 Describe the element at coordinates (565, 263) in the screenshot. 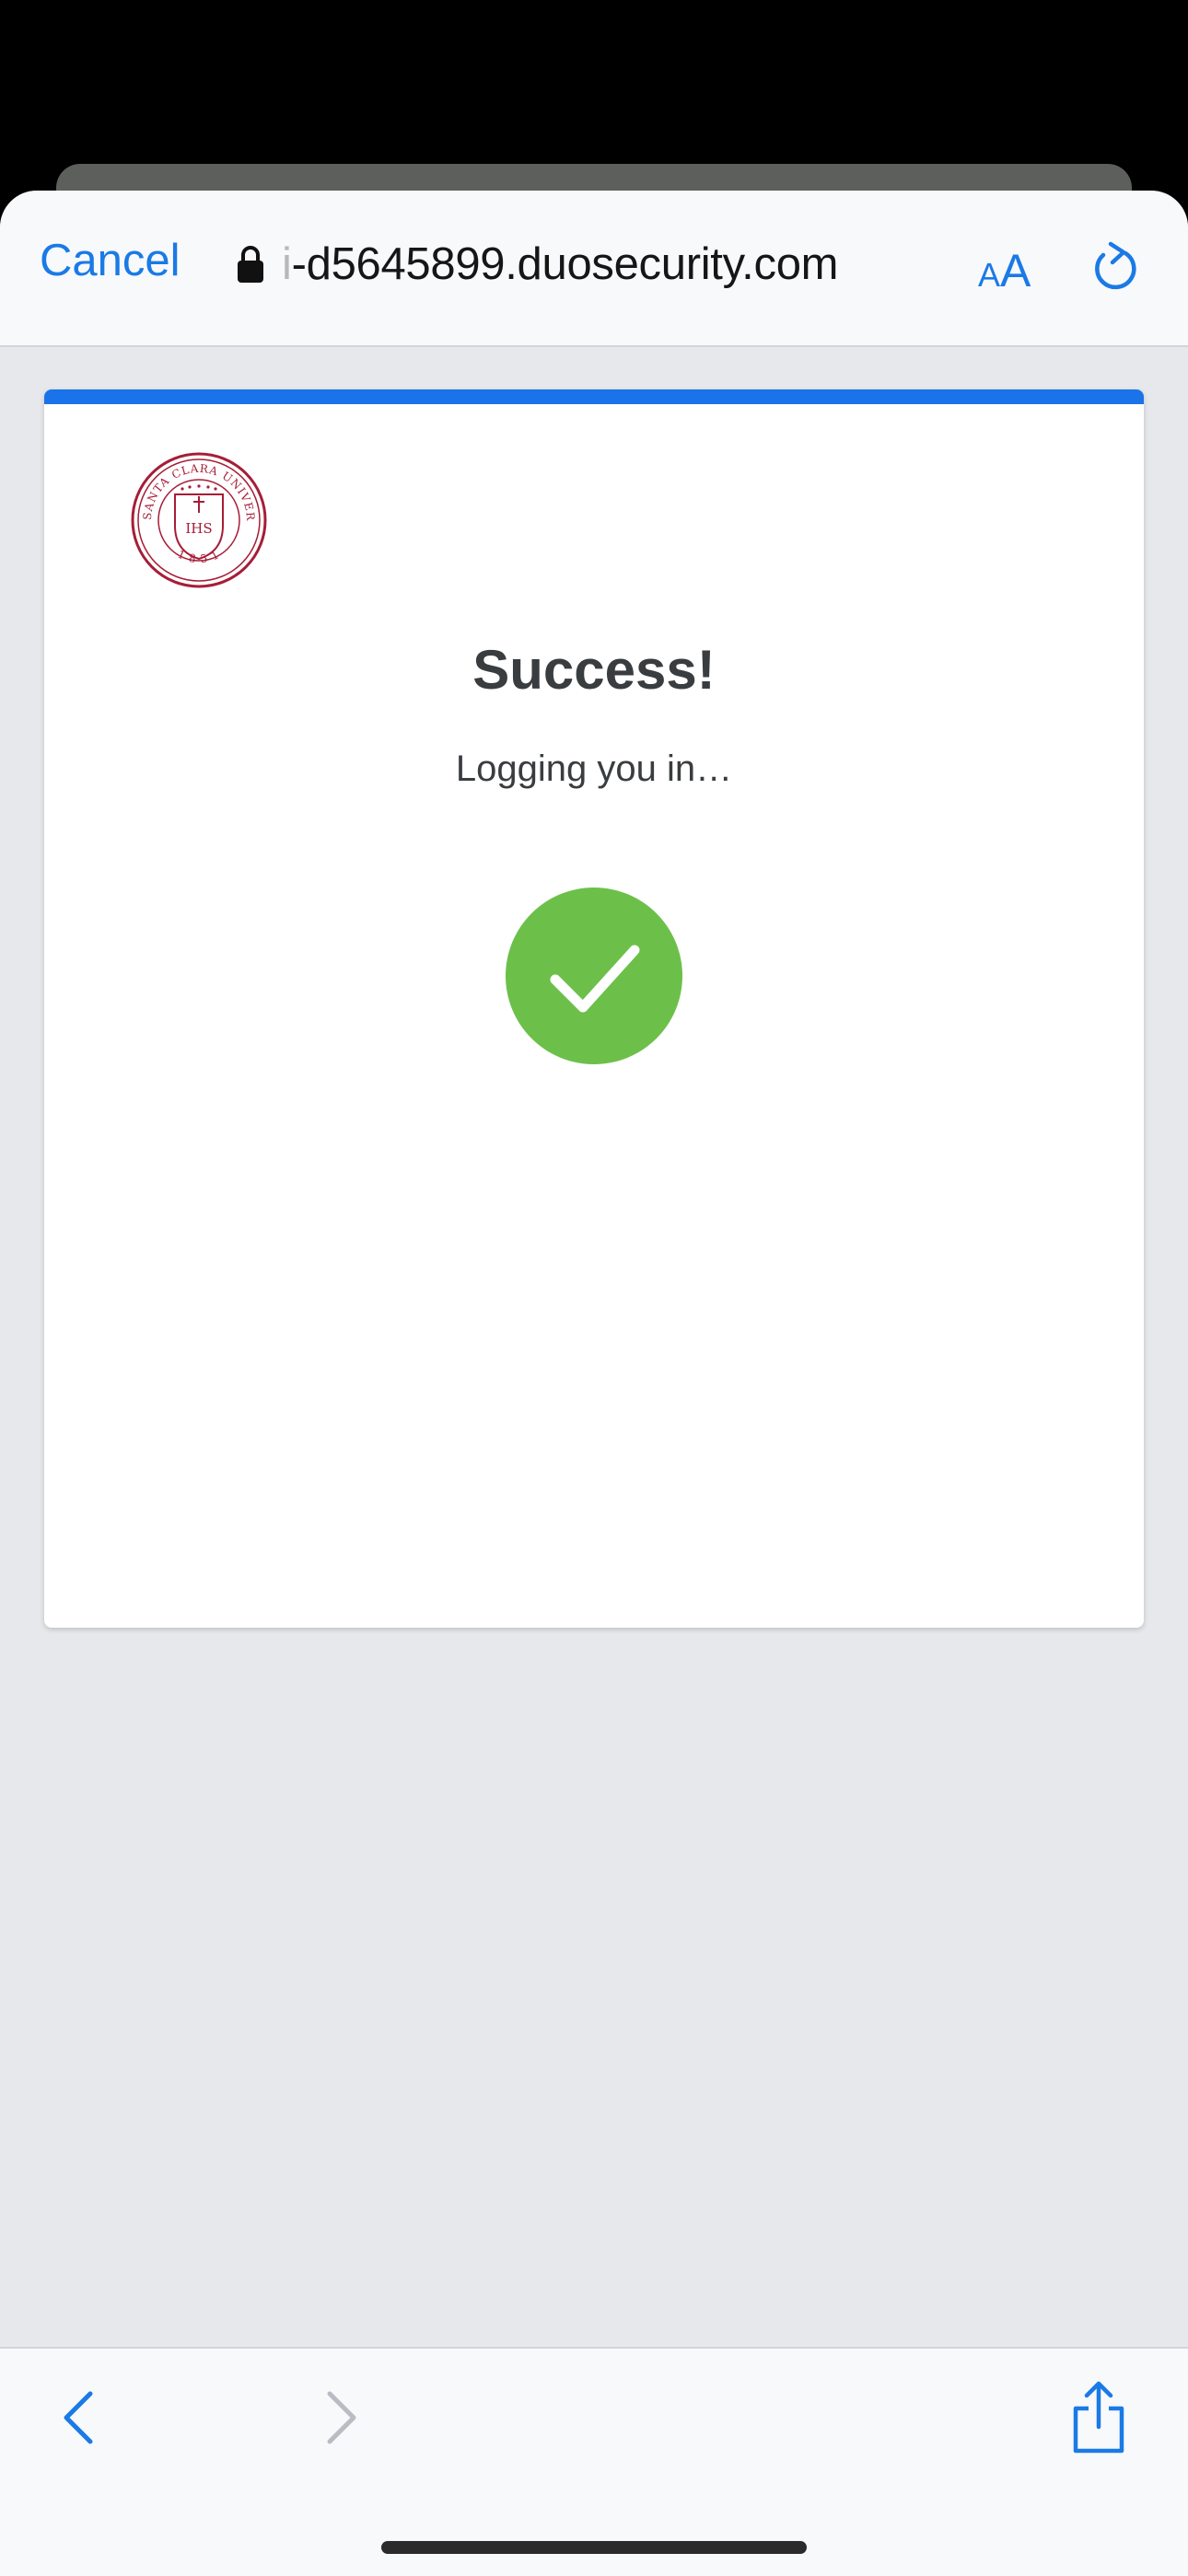

I see `url-domain: -d5645899.duosecurity.com` at that location.